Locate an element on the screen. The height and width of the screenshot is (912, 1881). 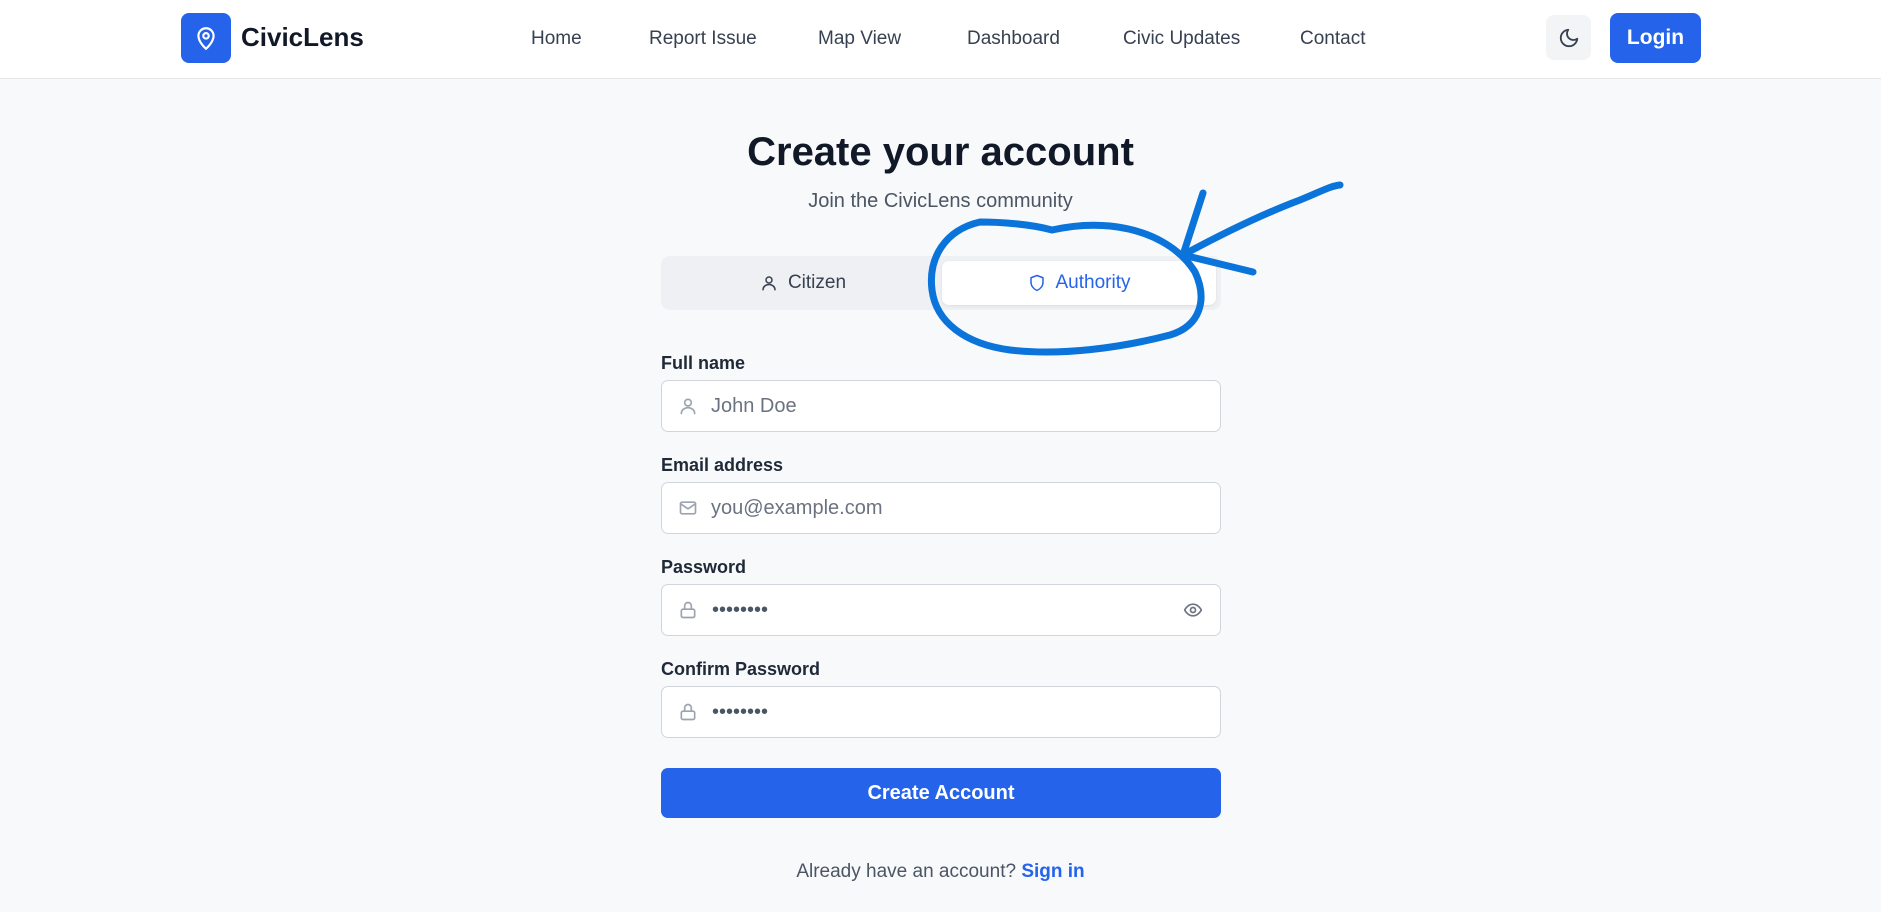
password-label: Password is located at coordinates (704, 567).